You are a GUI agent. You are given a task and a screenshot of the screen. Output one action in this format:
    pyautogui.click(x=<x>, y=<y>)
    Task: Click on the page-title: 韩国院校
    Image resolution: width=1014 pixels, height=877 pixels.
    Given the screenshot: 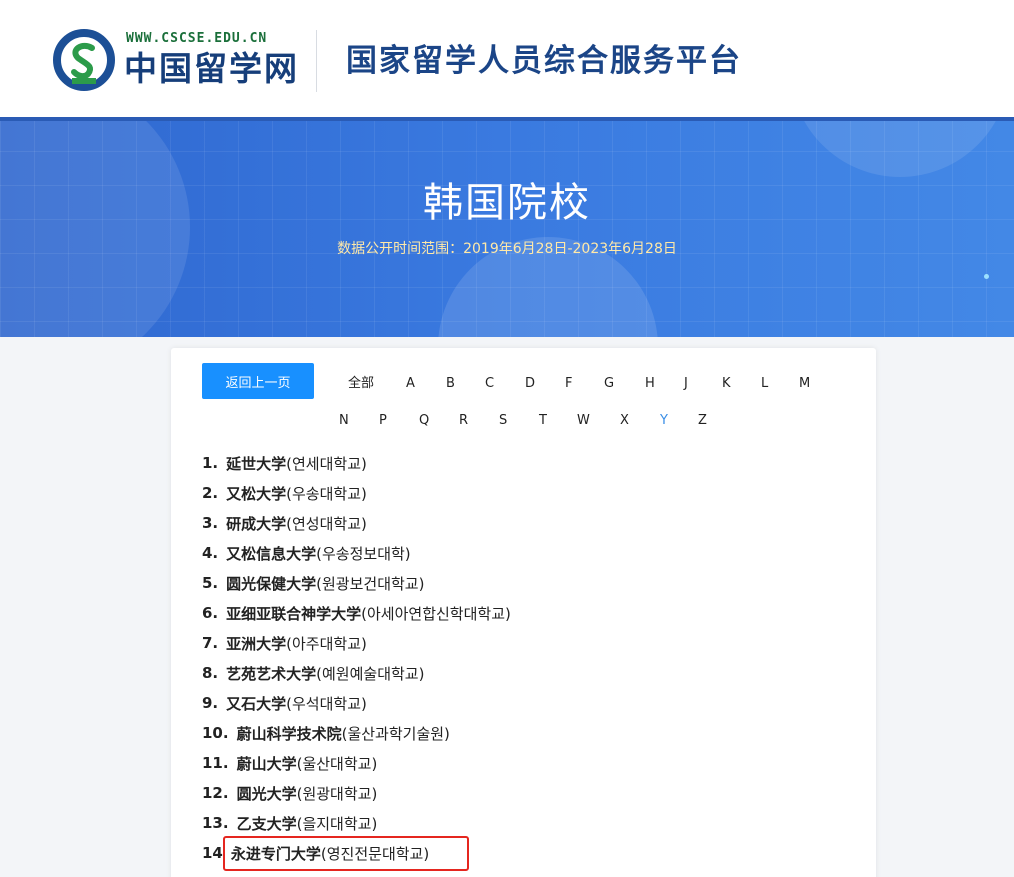 What is the action you would take?
    pyautogui.click(x=507, y=203)
    